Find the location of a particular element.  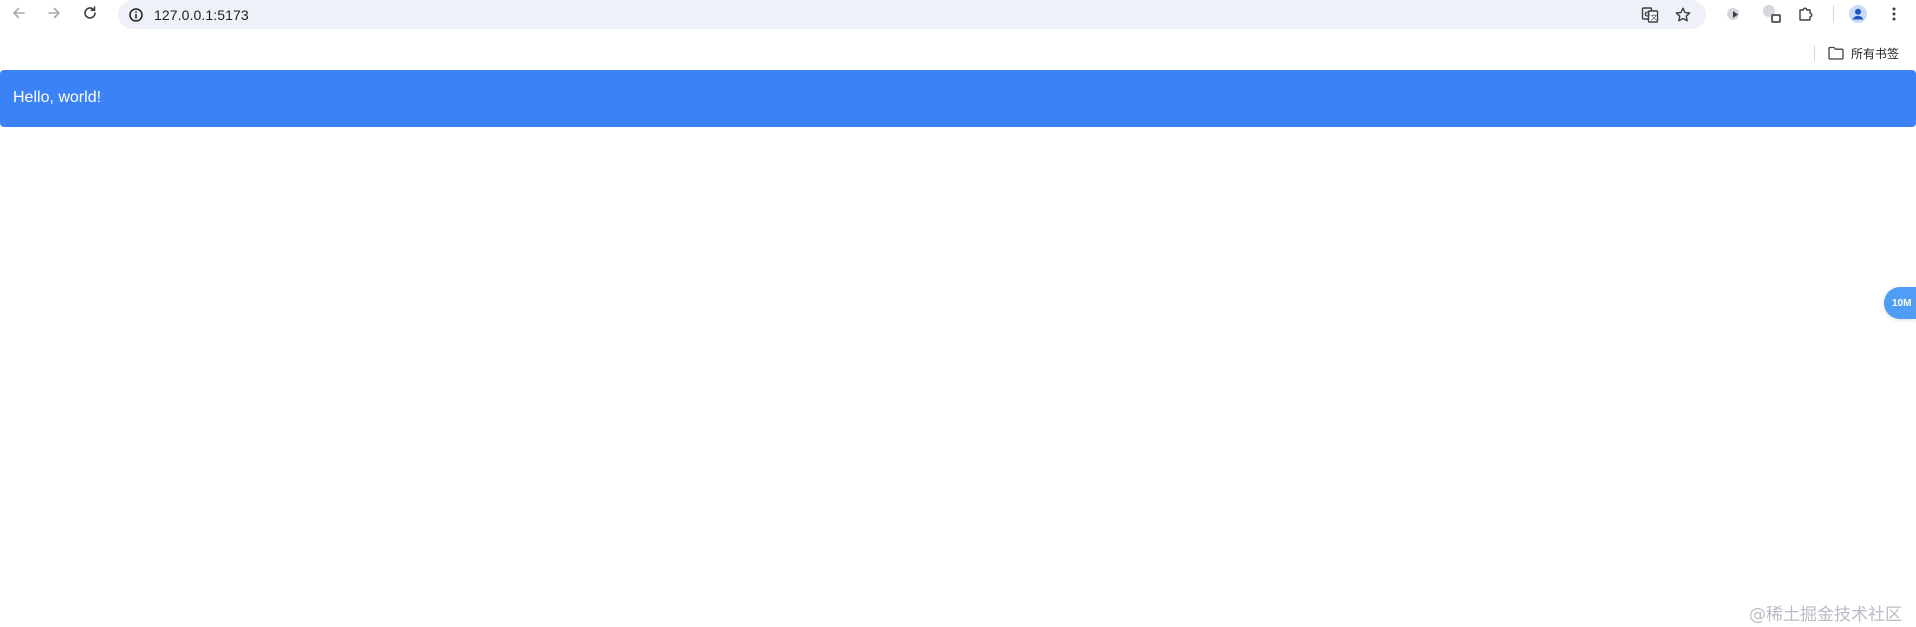

url-text: 127.0.0.1:5173 is located at coordinates (201, 15).